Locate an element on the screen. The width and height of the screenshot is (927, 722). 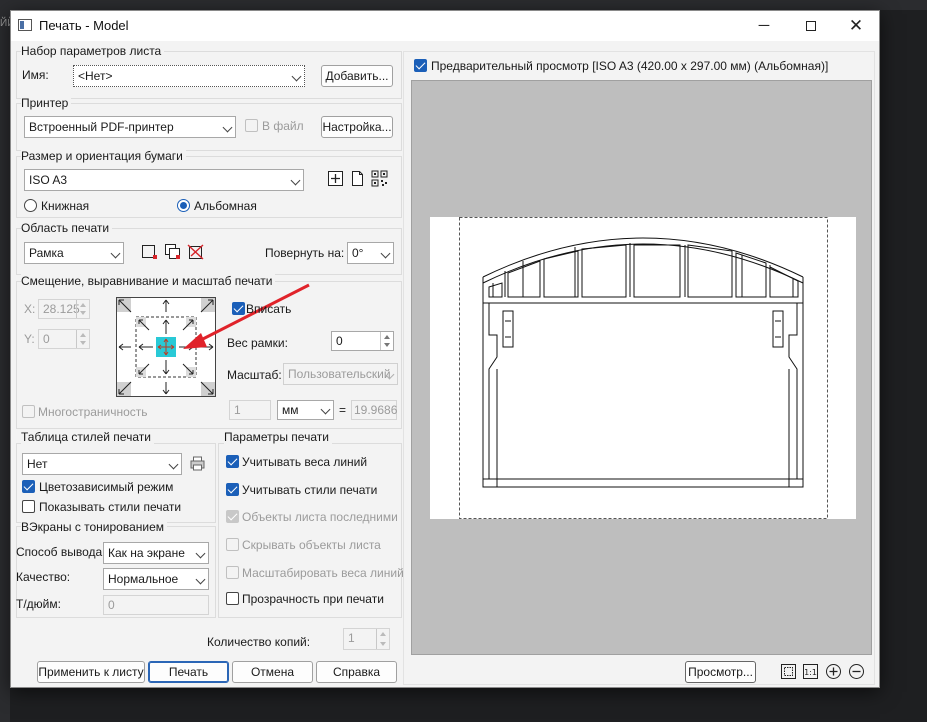
x-offset-value: 28.125 is located at coordinates (61, 309).